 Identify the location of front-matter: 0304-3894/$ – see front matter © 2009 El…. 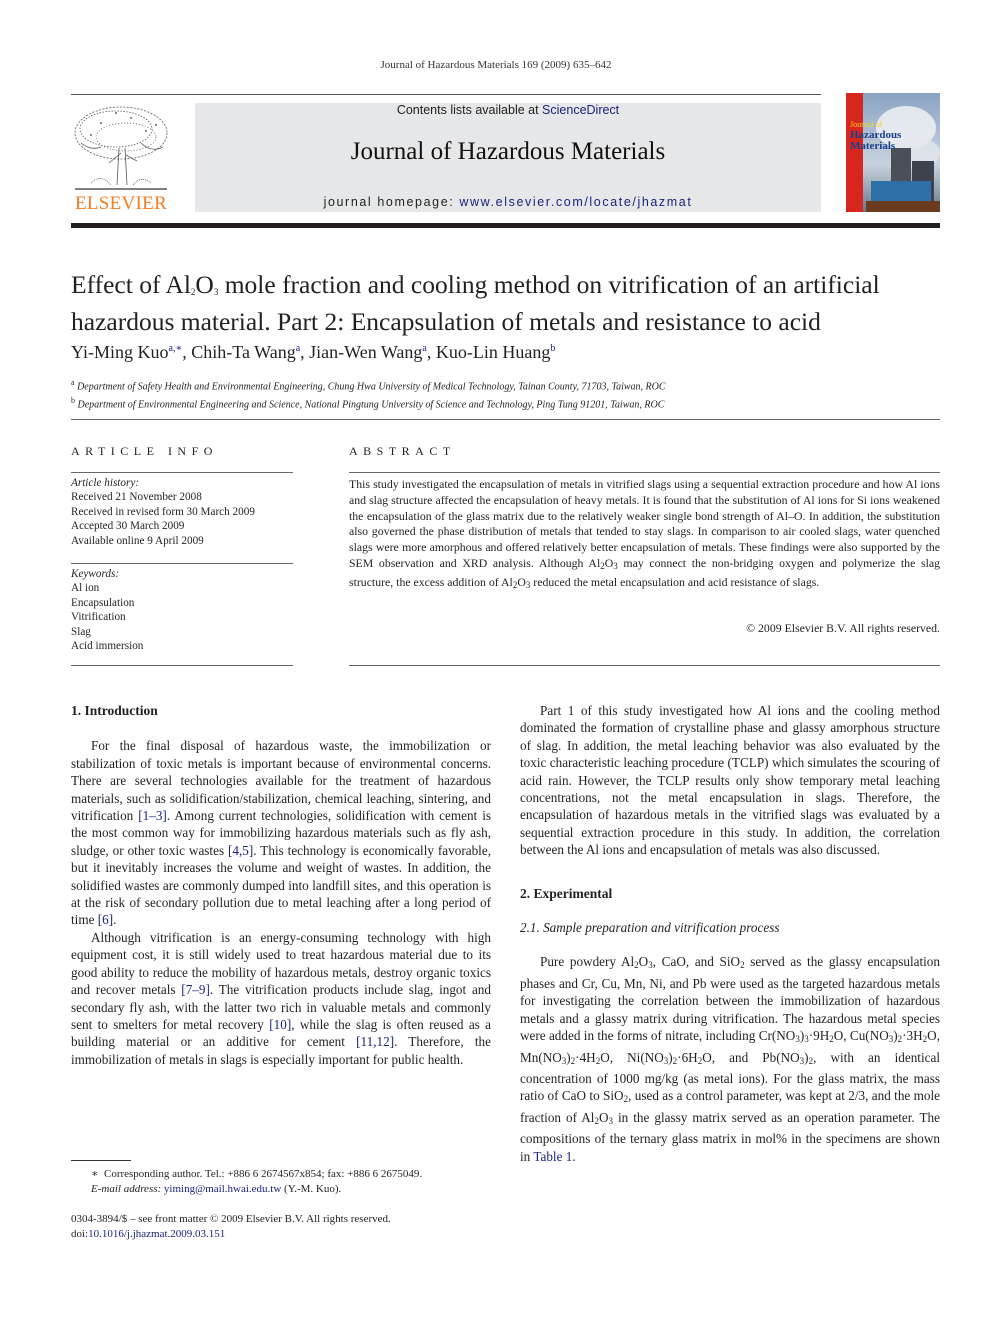
(286, 1227).